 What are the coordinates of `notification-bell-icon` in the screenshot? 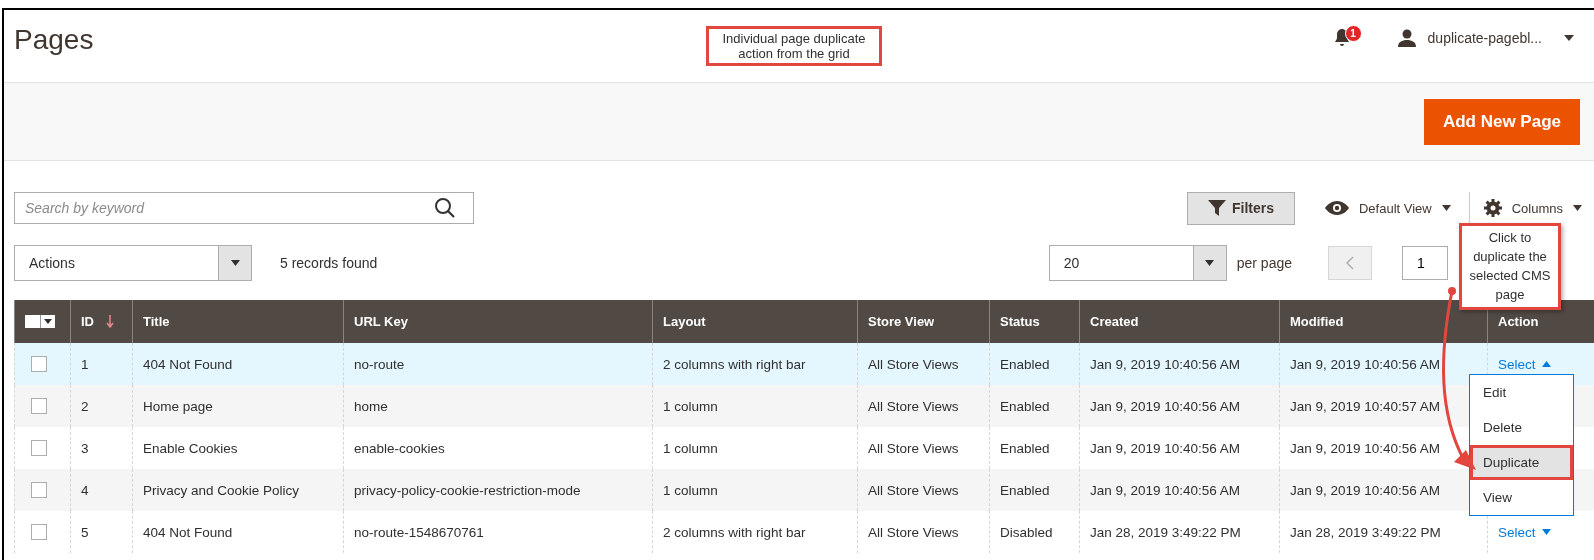 It's located at (1341, 38).